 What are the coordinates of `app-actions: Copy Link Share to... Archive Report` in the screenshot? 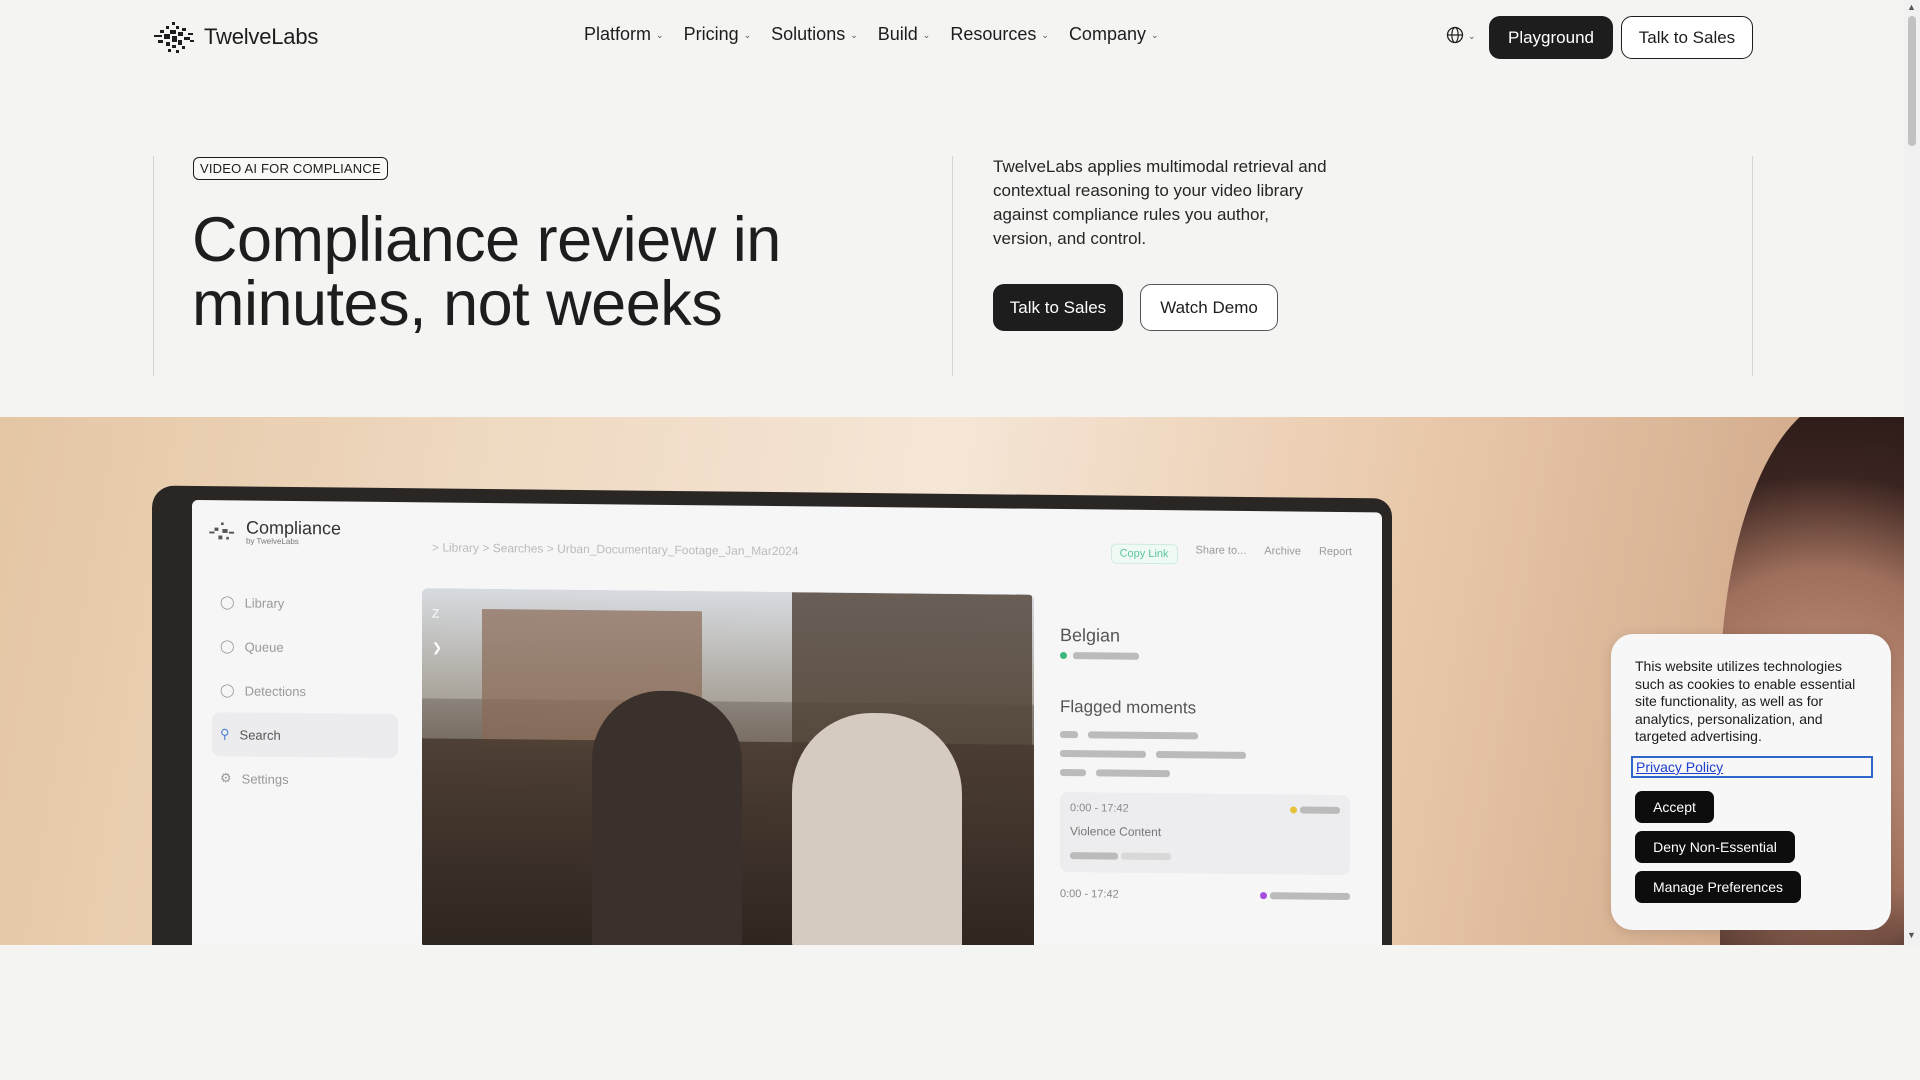 It's located at (1231, 555).